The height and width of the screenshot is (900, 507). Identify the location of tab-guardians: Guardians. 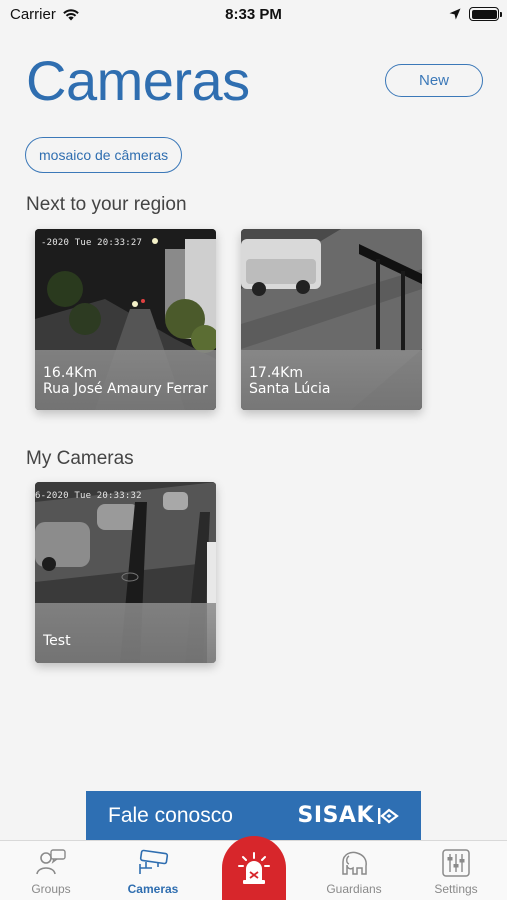
(354, 870).